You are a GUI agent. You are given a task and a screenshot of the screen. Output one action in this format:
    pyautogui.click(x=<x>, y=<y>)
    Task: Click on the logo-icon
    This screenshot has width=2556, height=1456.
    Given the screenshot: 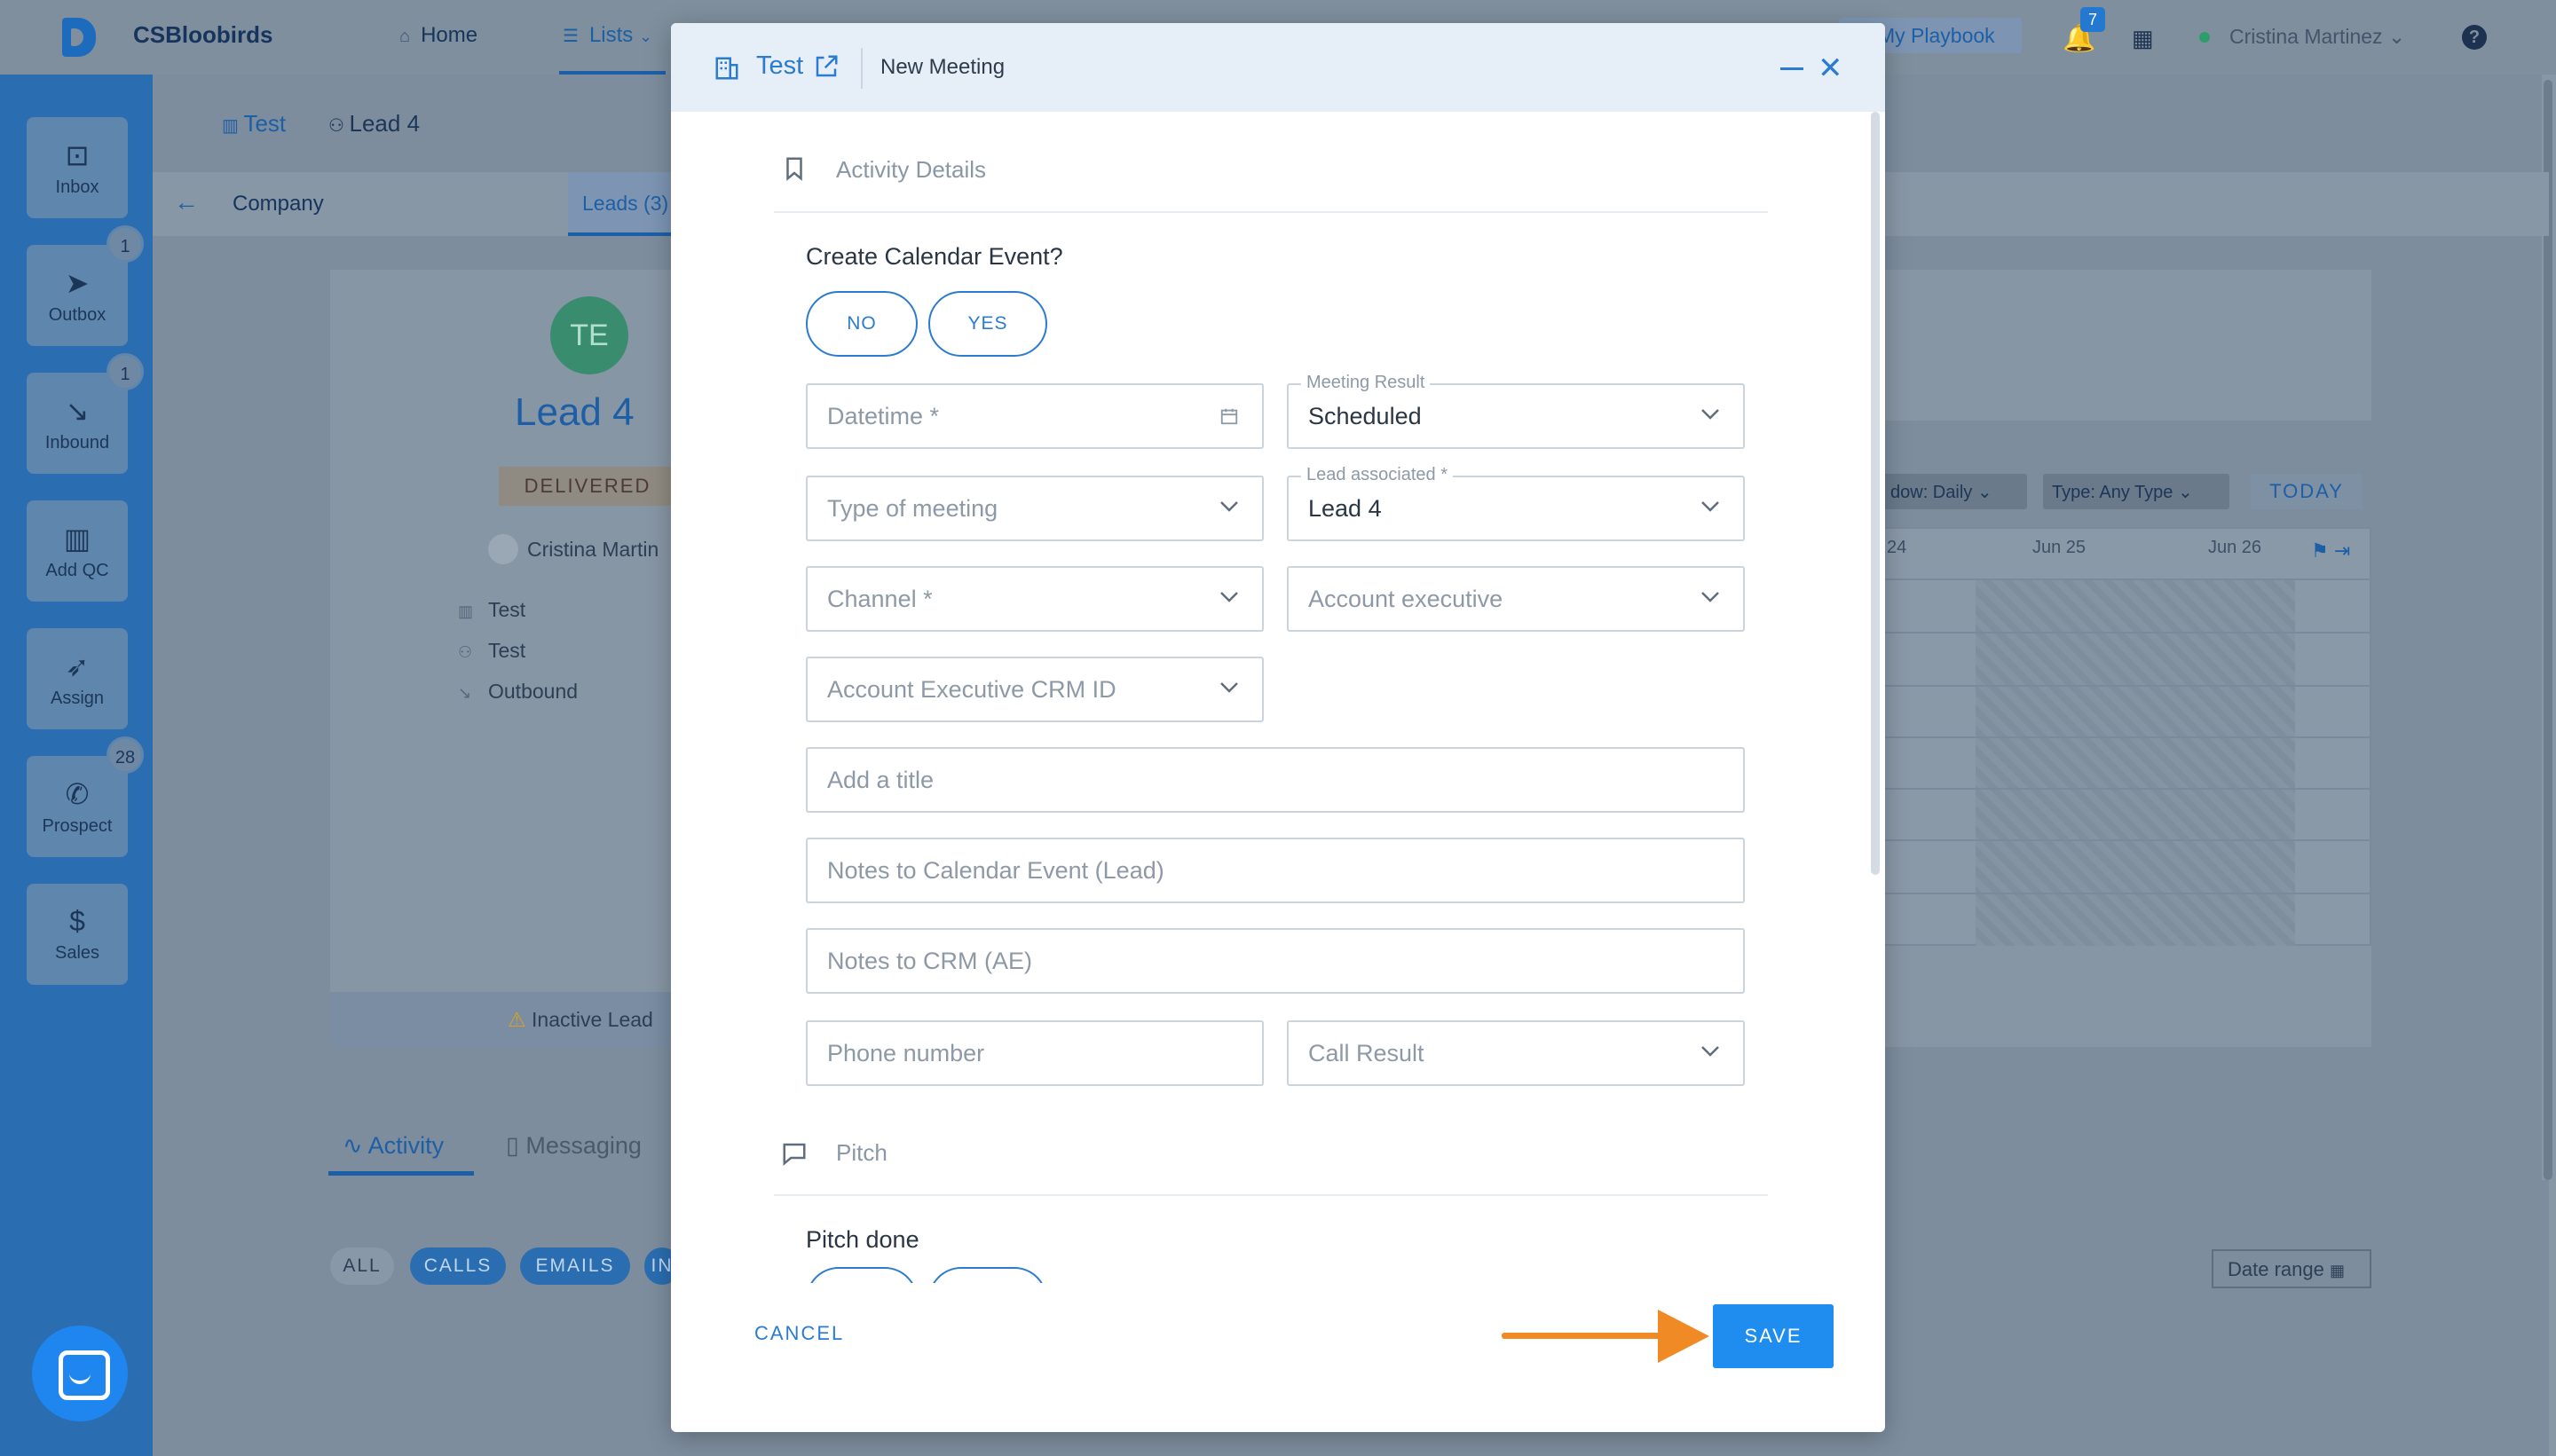 What is the action you would take?
    pyautogui.click(x=79, y=37)
    